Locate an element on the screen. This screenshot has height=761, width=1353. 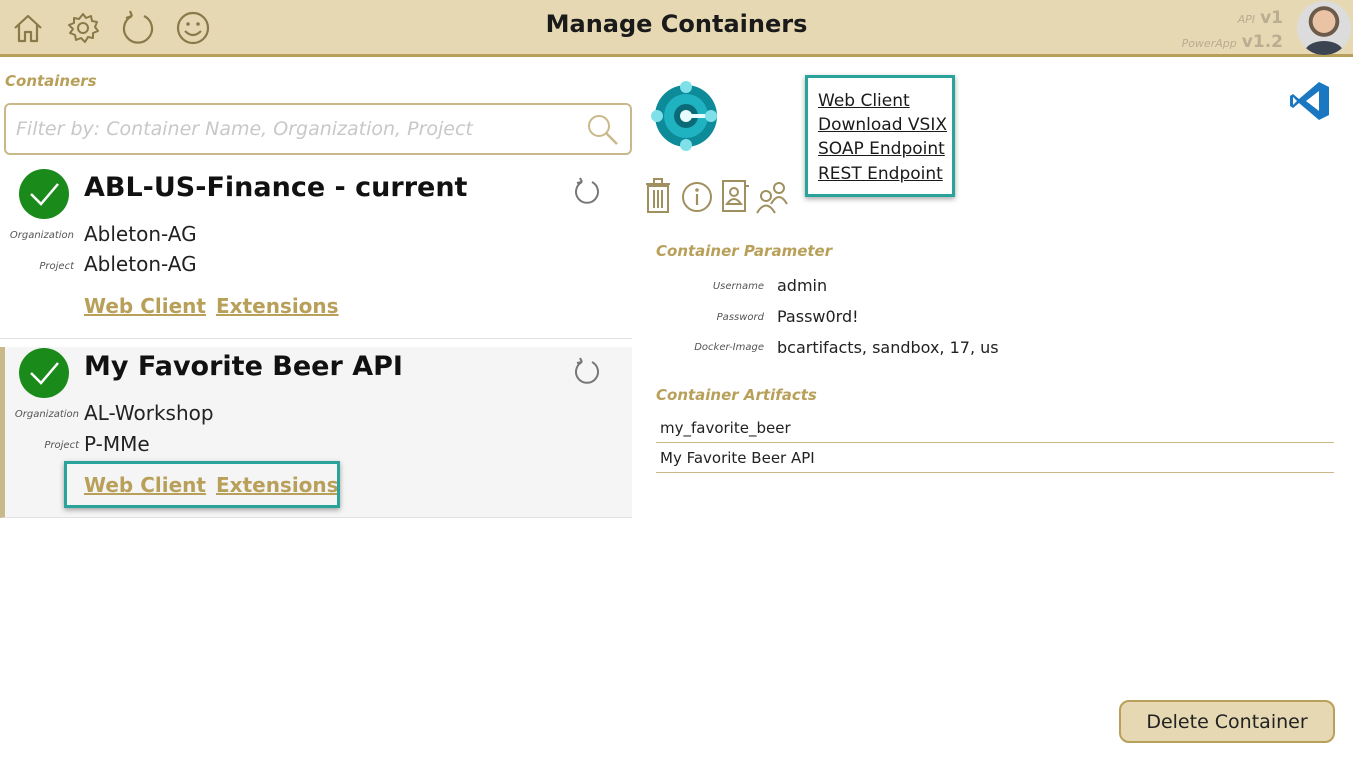
filter-input is located at coordinates (296, 129).